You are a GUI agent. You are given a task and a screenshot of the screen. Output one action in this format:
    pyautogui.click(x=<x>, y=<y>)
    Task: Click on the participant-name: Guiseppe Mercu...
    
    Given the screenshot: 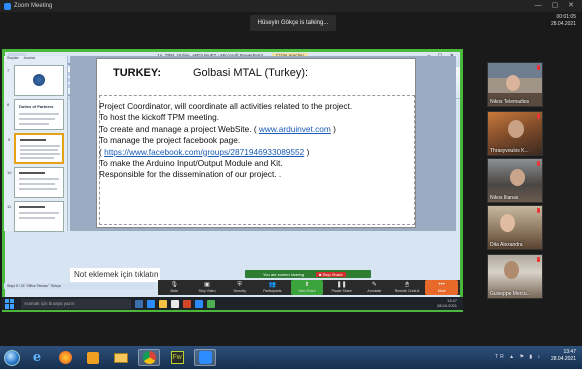 What is the action you would take?
    pyautogui.click(x=510, y=294)
    